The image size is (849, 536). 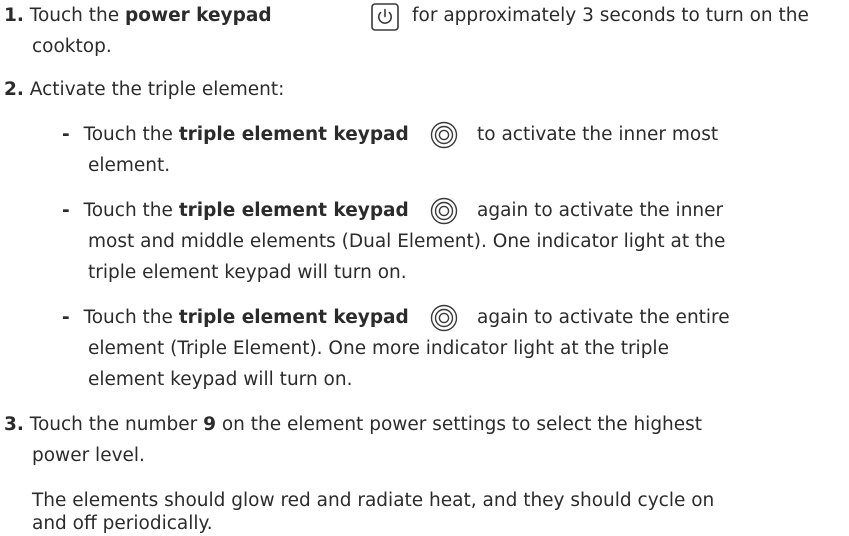 What do you see at coordinates (122, 523) in the screenshot?
I see `step-3-note-line-2: and off periodically.` at bounding box center [122, 523].